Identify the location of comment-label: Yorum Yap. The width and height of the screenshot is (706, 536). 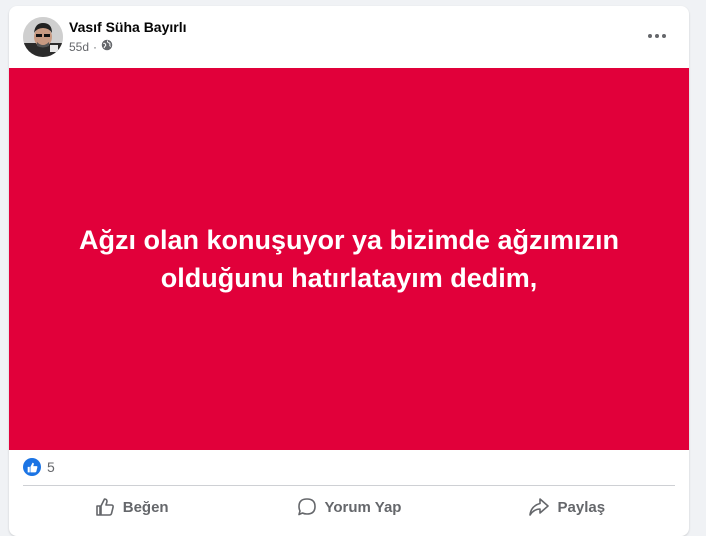
(363, 507).